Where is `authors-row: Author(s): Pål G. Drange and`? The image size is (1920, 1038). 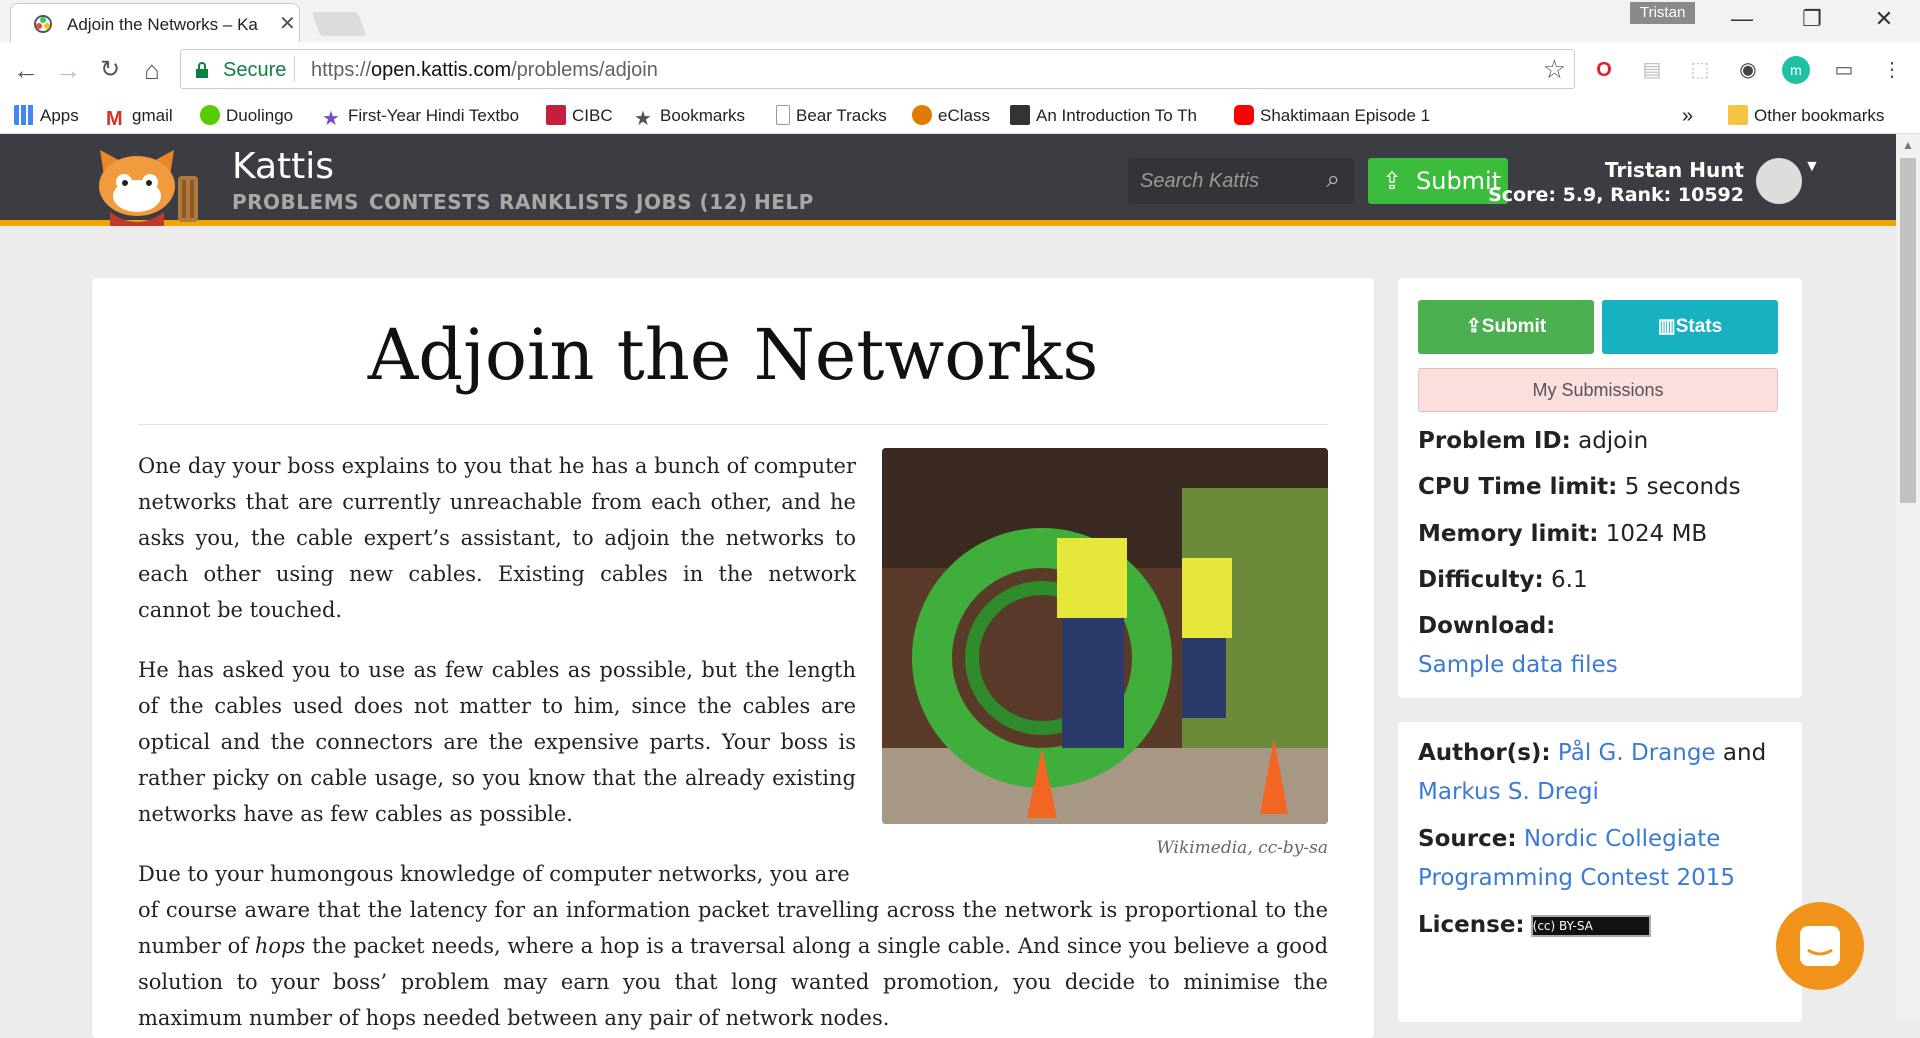 authors-row: Author(s): Pål G. Drange and is located at coordinates (1592, 753).